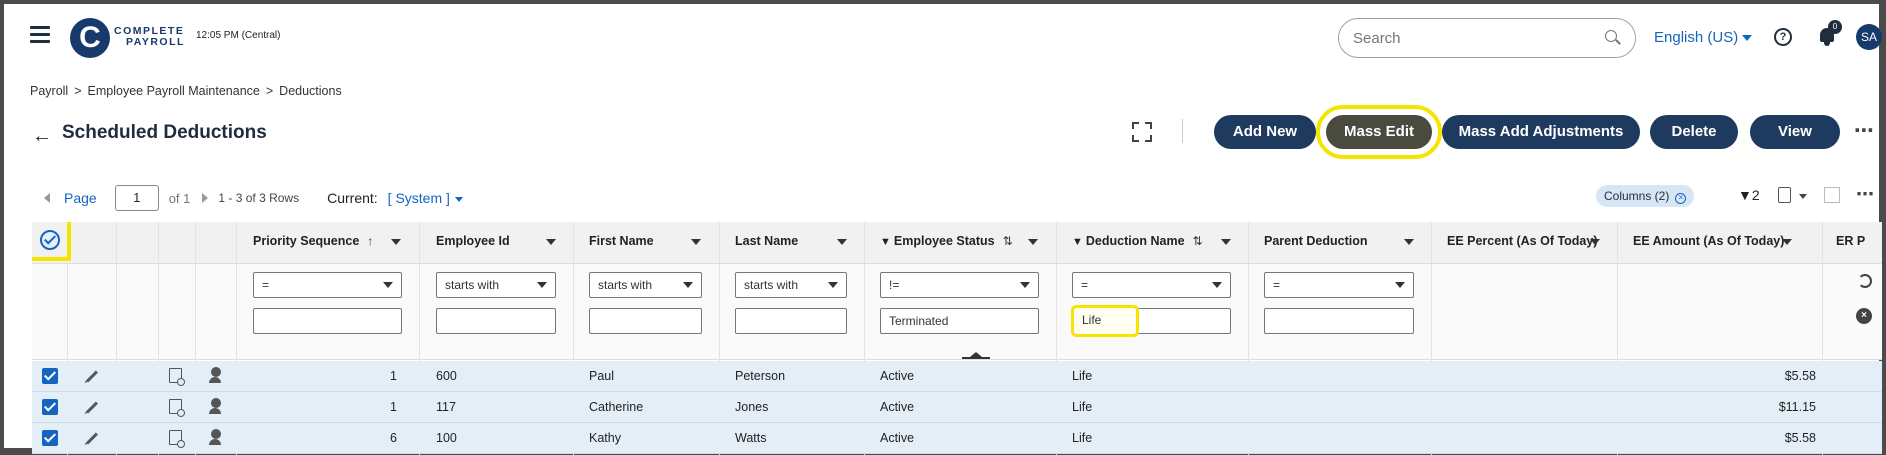  I want to click on page-title: Scheduled Deductions, so click(164, 132).